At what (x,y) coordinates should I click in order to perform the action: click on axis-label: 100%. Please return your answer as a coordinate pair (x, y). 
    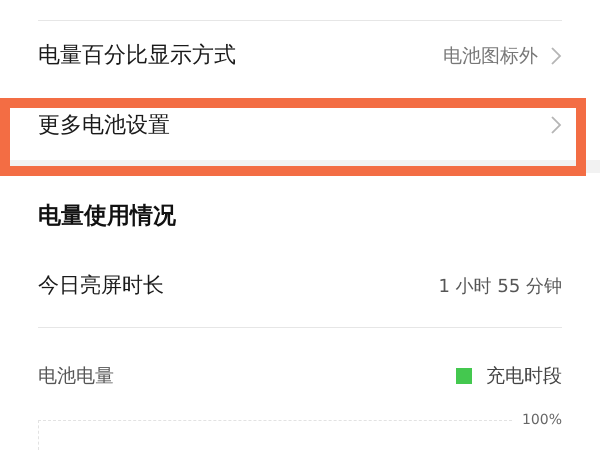
    Looking at the image, I should click on (542, 420).